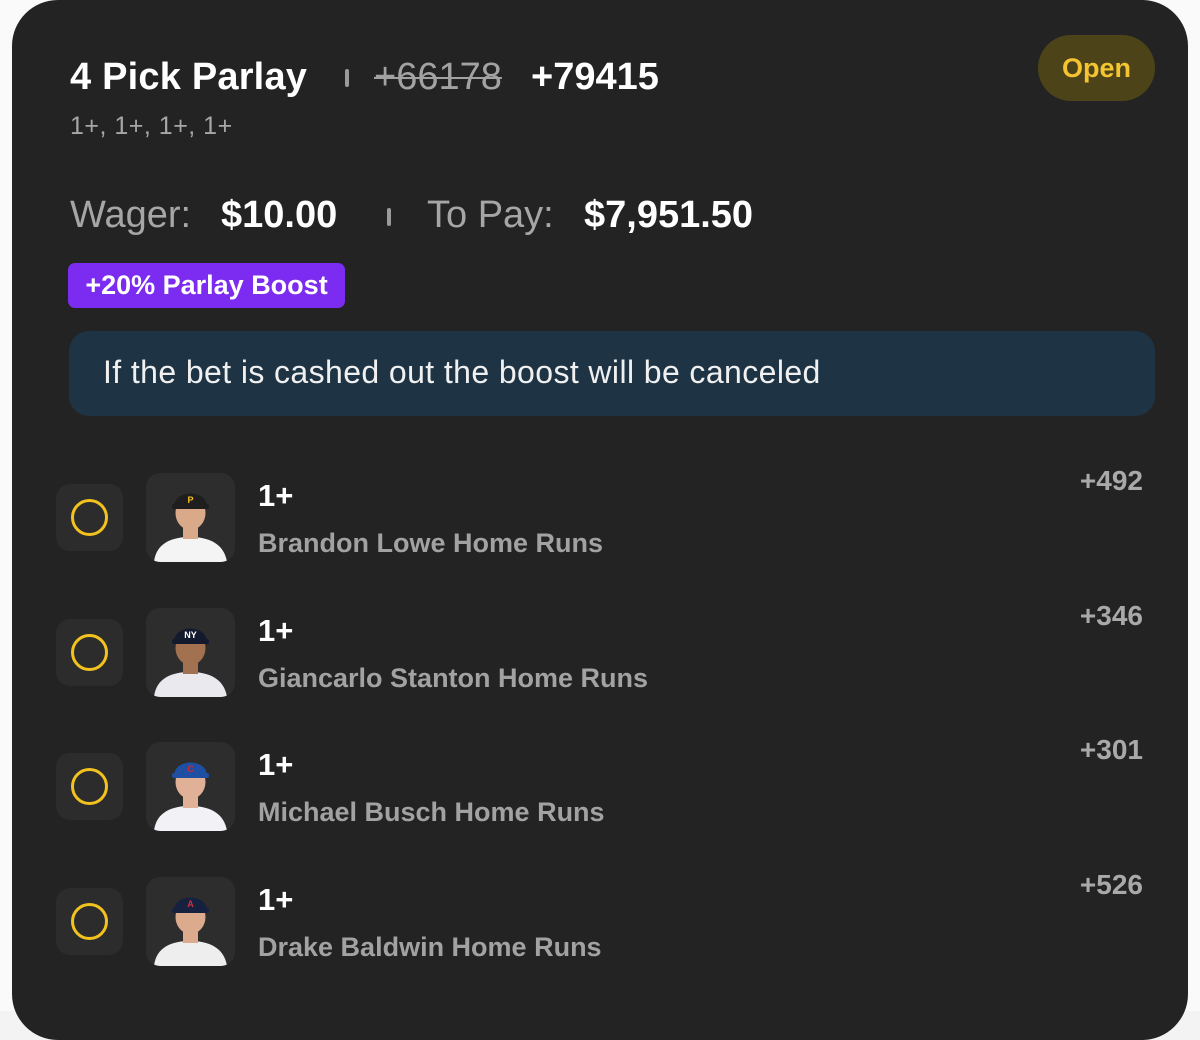  I want to click on wager-label: Wager:, so click(131, 215).